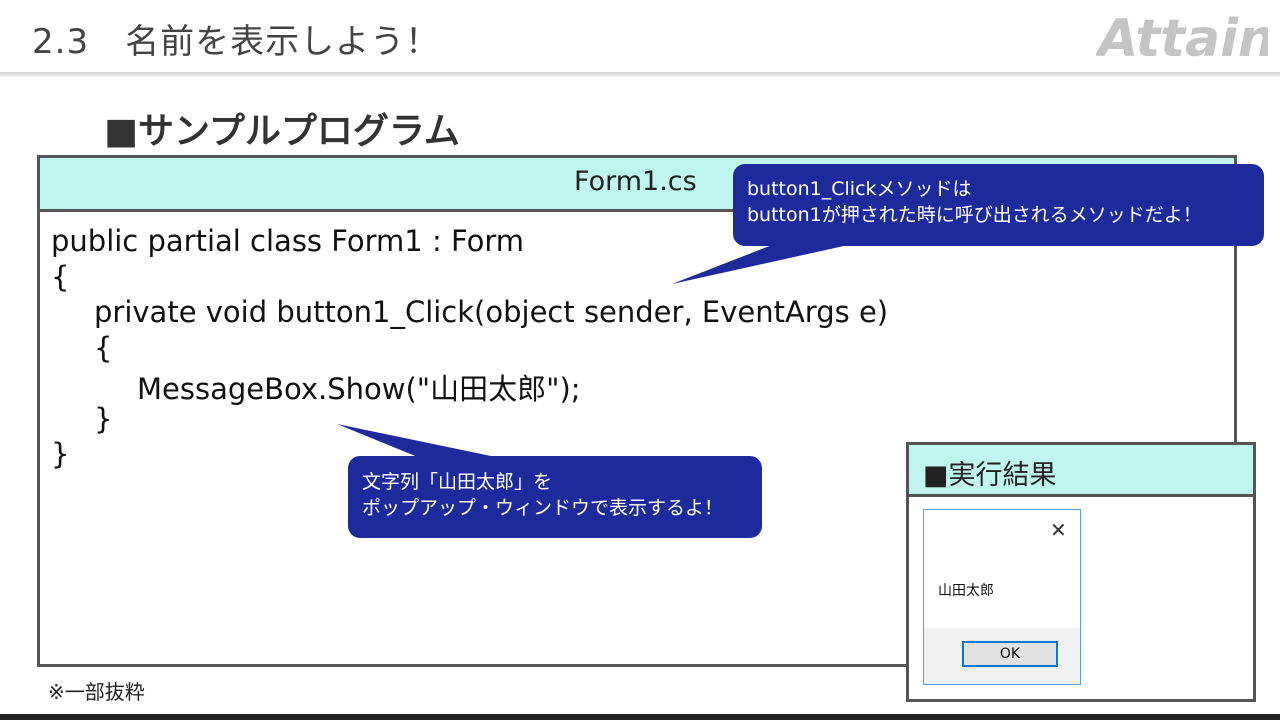  Describe the element at coordinates (1010, 654) in the screenshot. I see `ok-button: OK` at that location.